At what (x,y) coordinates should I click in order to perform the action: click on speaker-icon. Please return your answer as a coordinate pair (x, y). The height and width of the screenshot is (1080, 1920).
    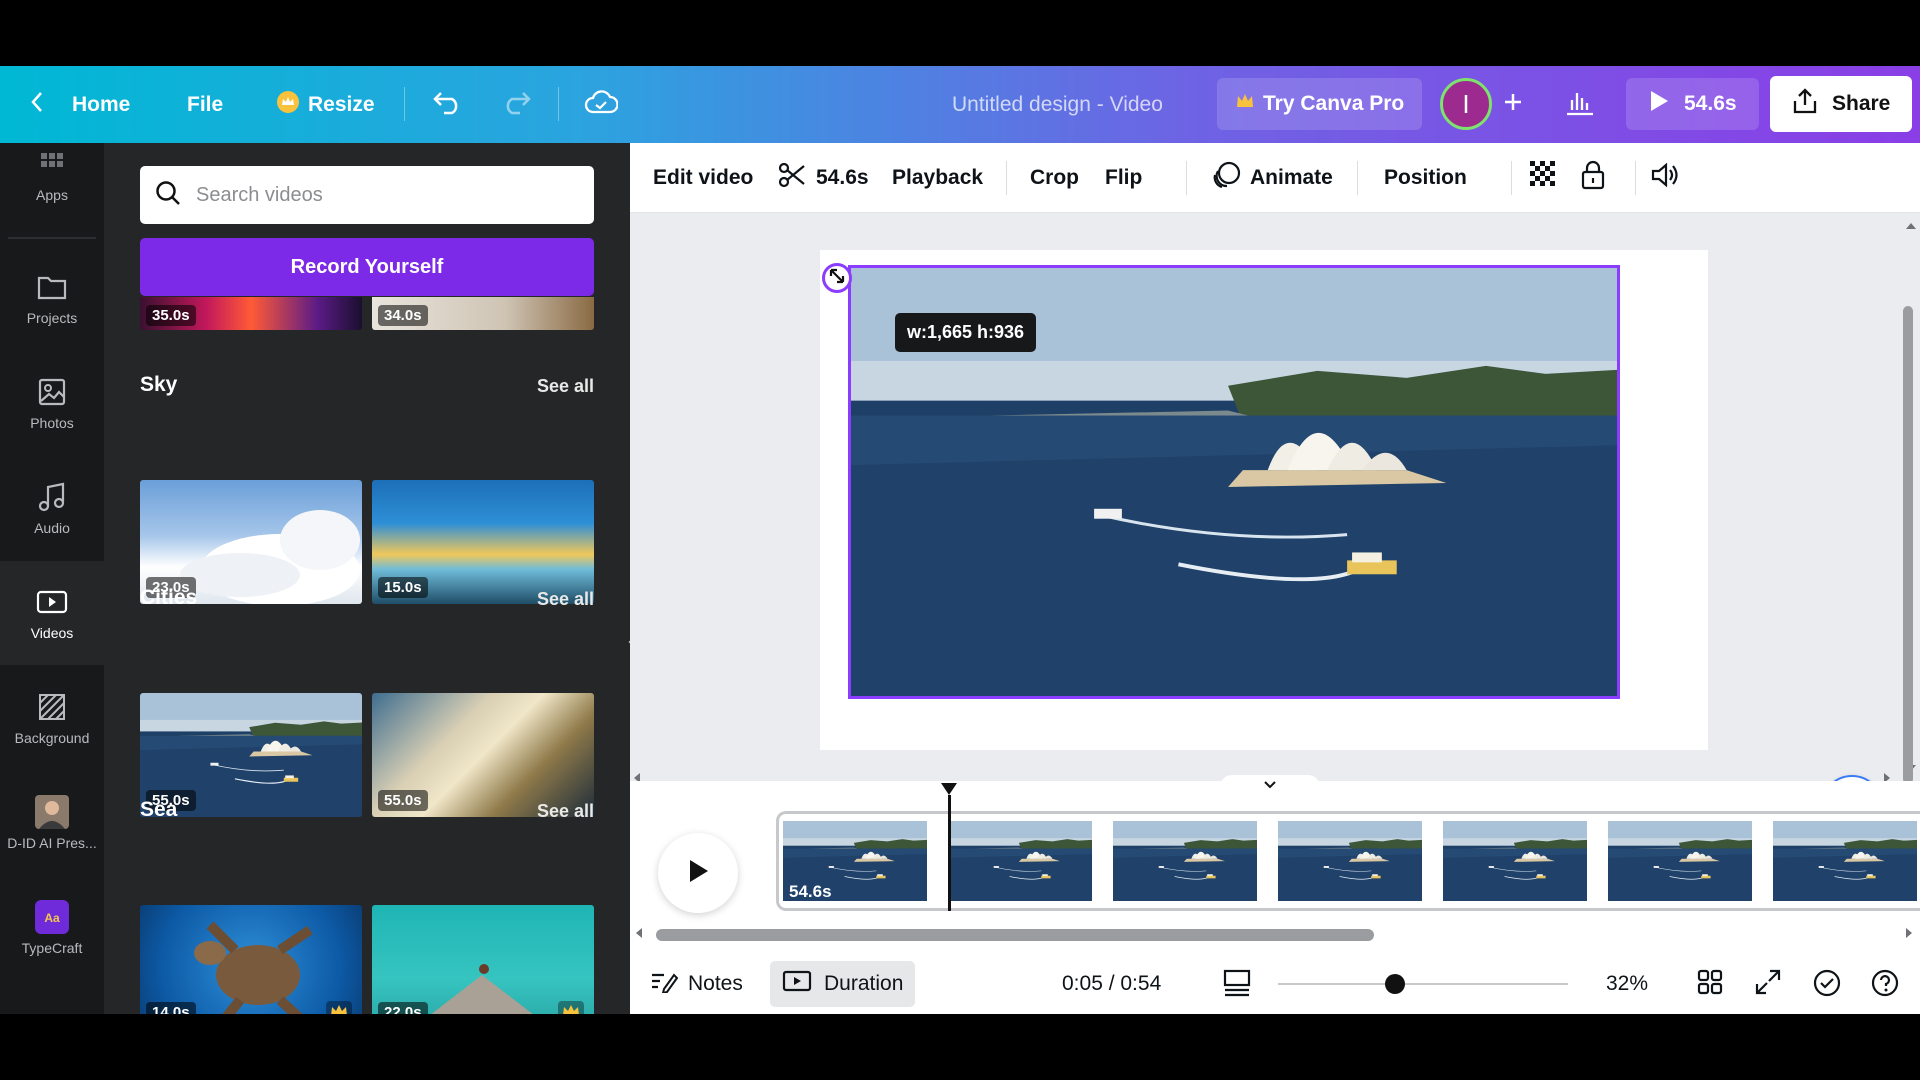
    Looking at the image, I should click on (1665, 178).